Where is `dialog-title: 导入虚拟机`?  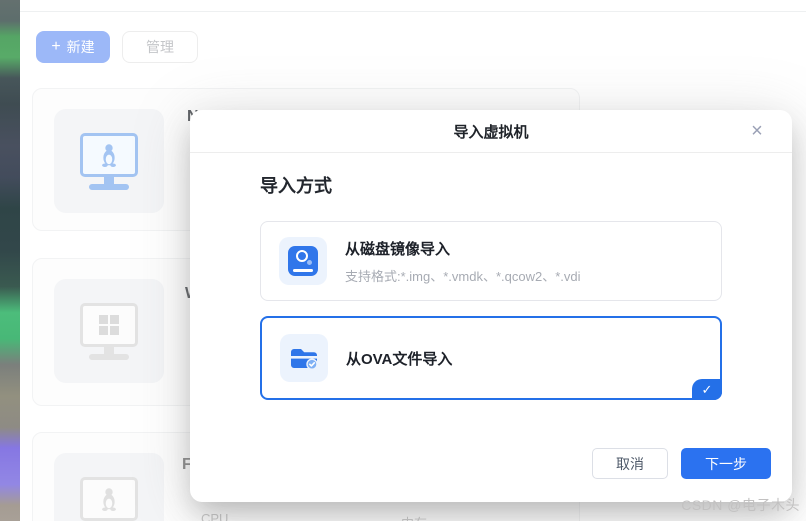 dialog-title: 导入虚拟机 is located at coordinates (491, 132).